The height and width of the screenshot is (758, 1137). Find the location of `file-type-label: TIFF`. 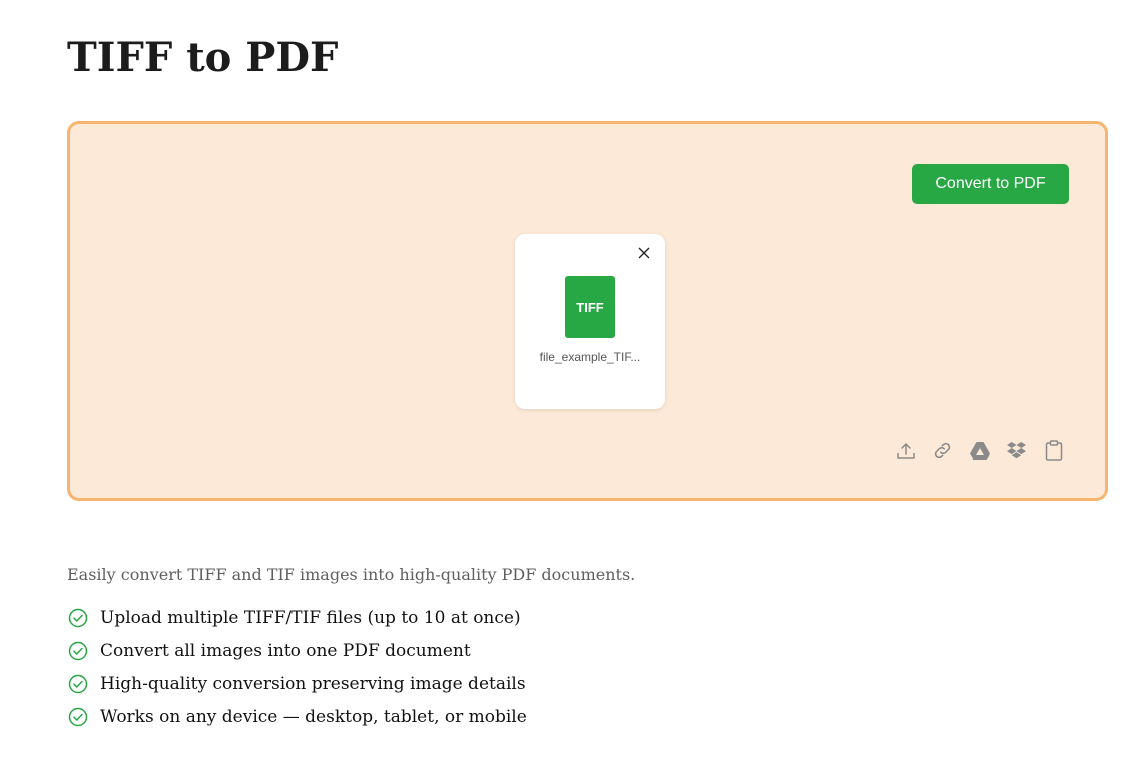

file-type-label: TIFF is located at coordinates (590, 307).